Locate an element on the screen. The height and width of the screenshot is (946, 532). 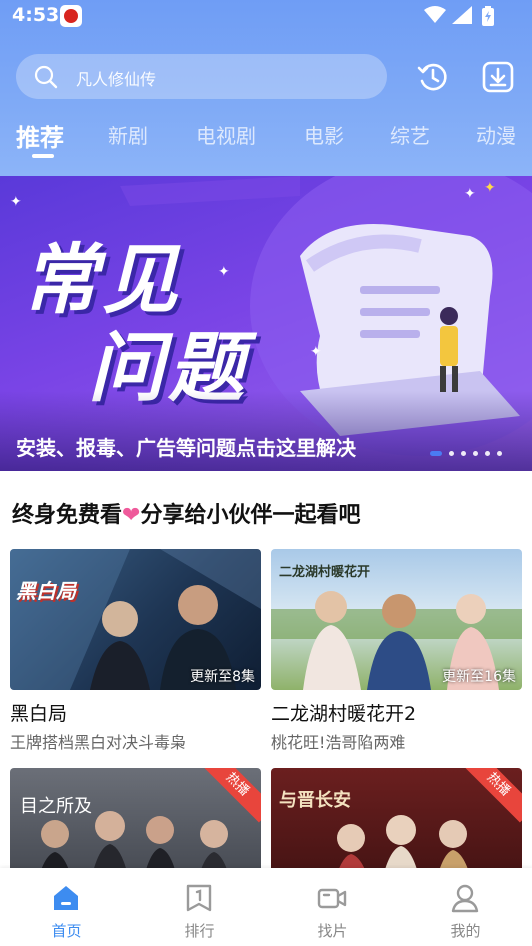
video-thumbnail: 黑白局 更新至8集 is located at coordinates (135, 619).